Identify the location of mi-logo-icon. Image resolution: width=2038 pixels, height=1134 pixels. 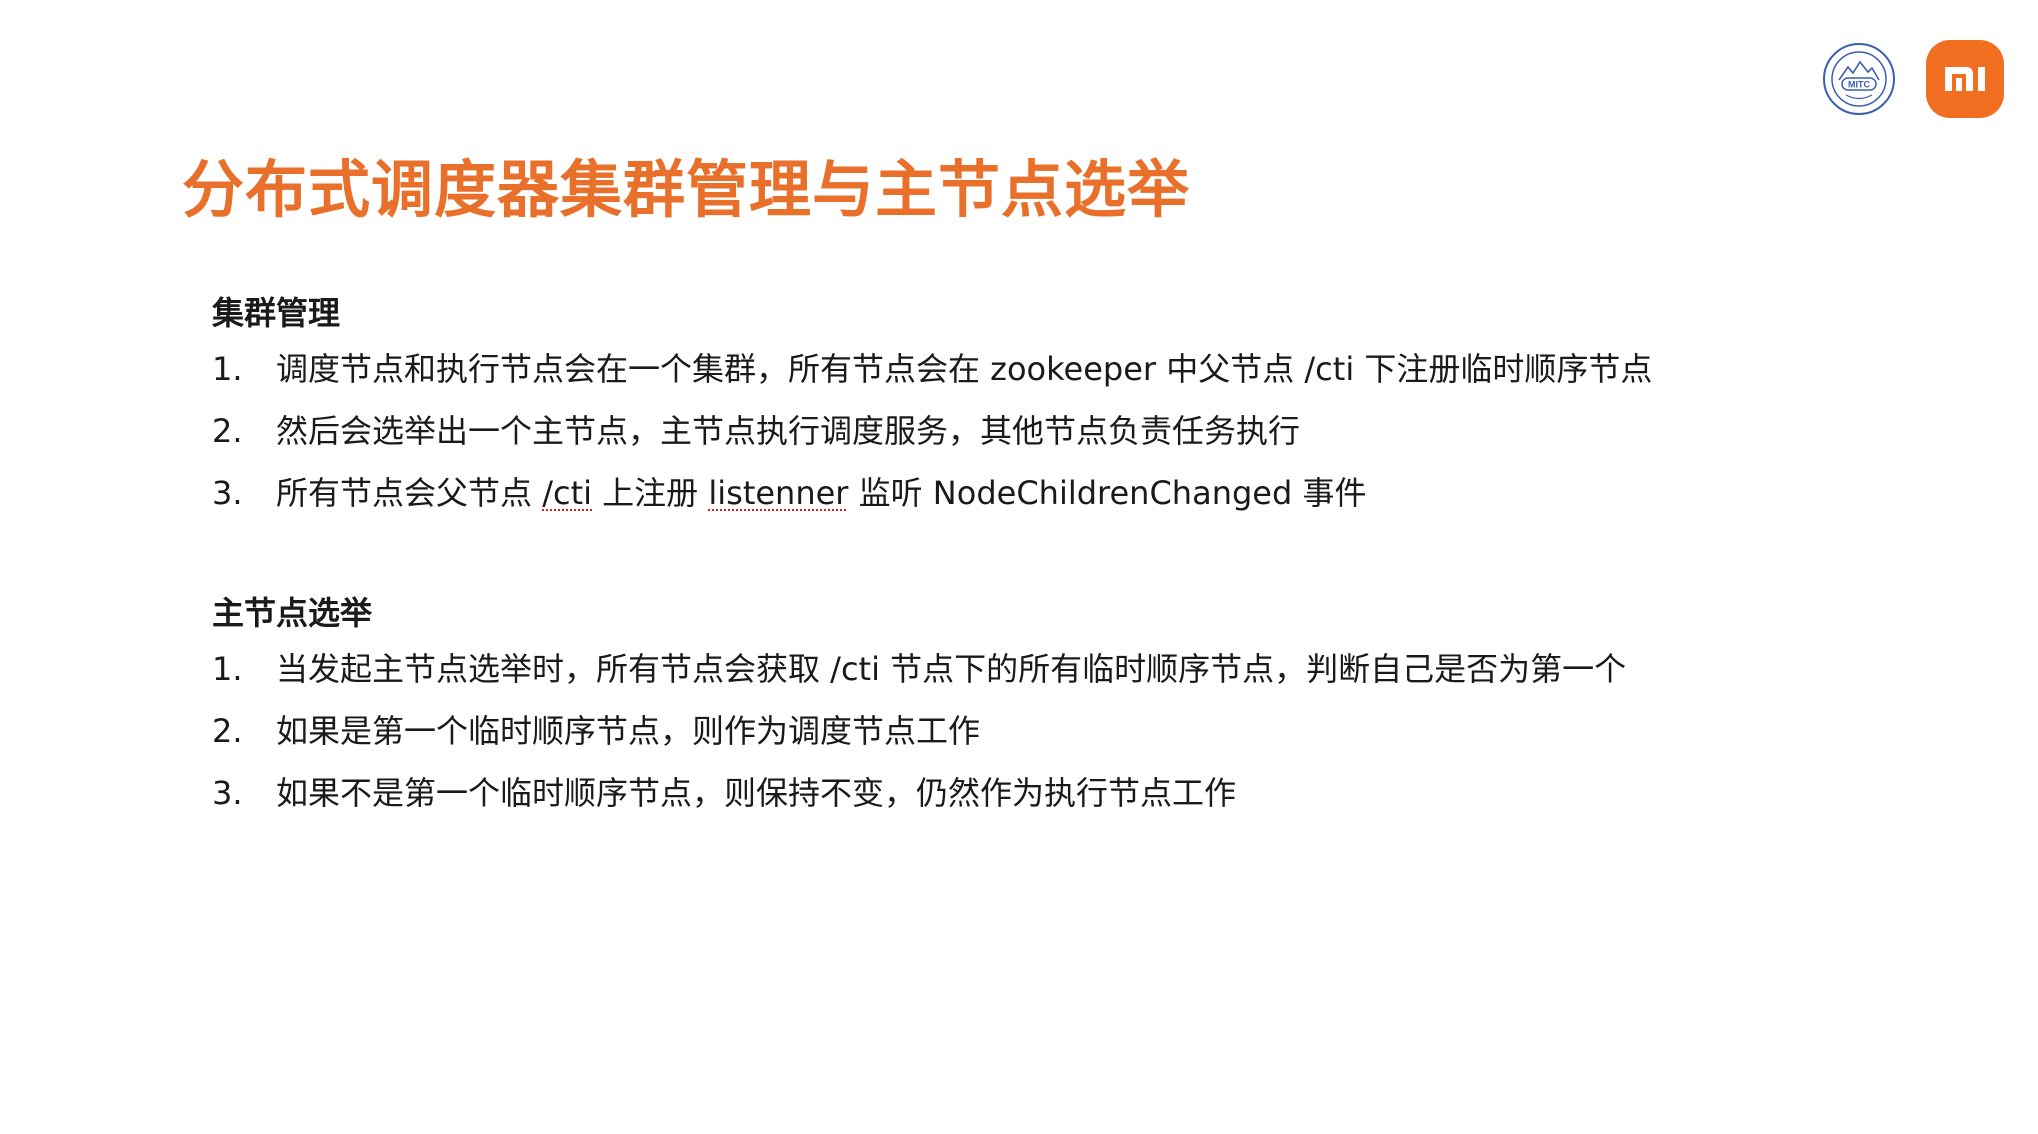
(1965, 79).